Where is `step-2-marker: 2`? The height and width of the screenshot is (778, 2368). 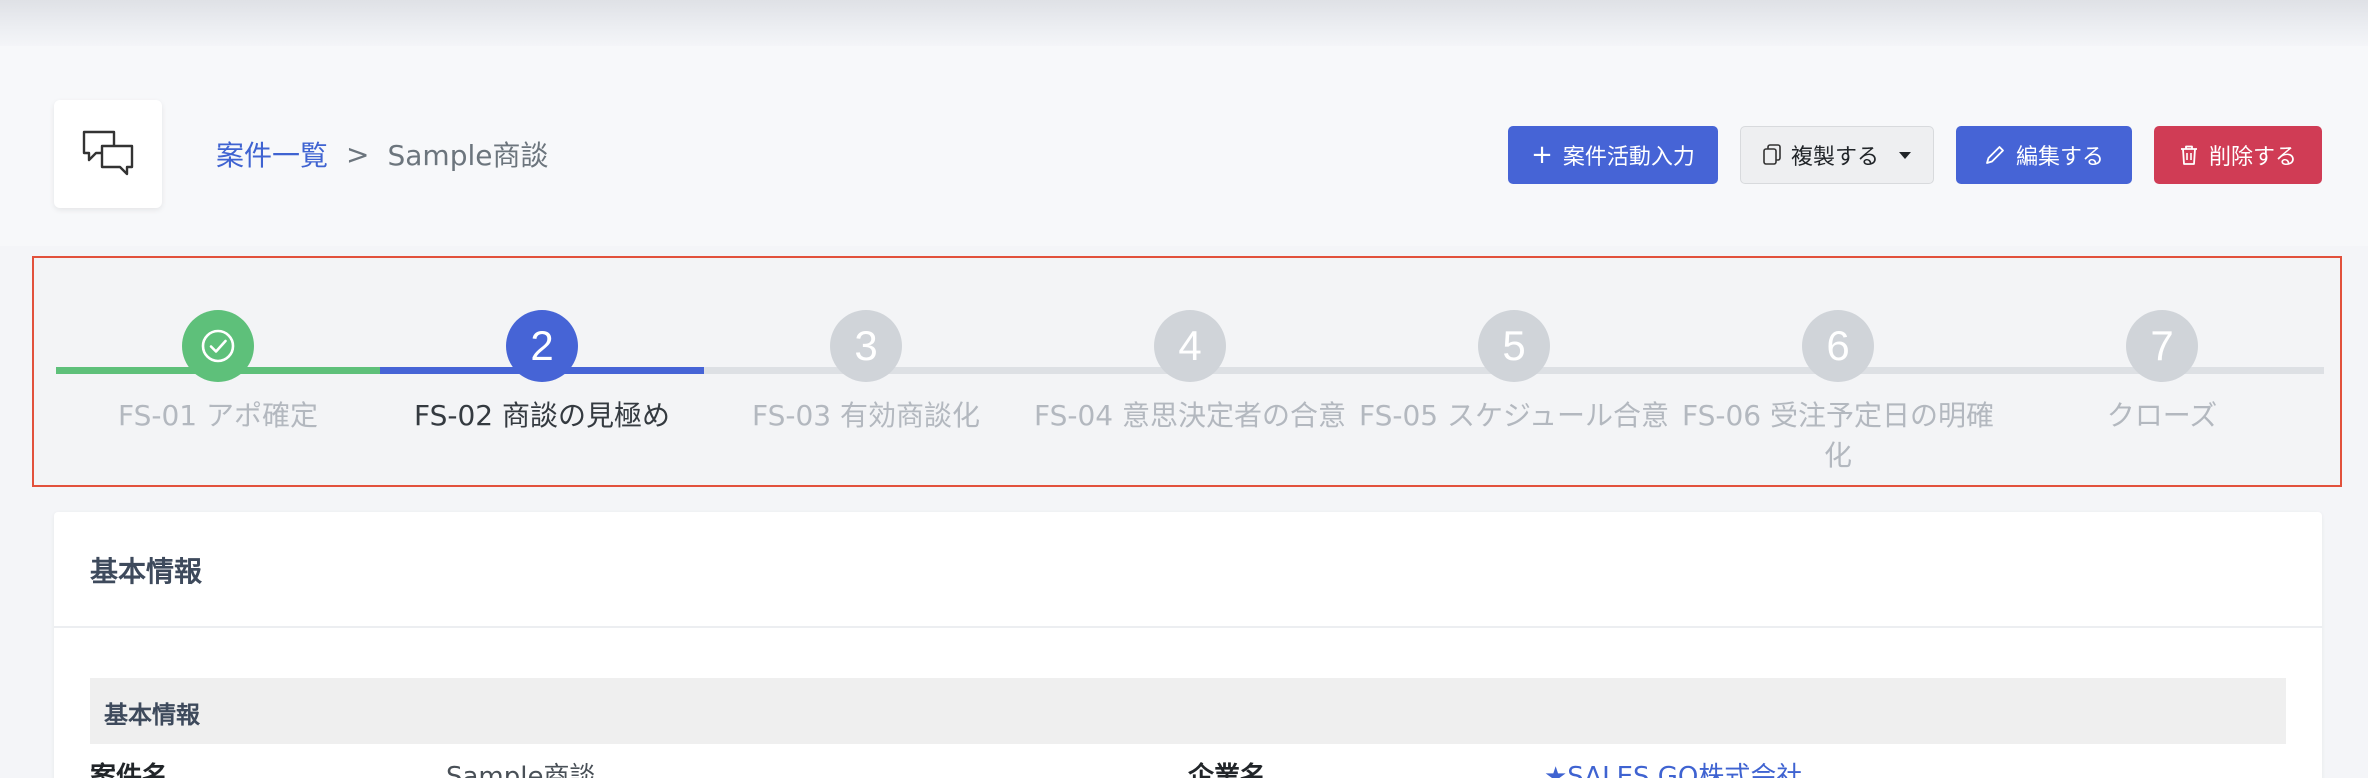 step-2-marker: 2 is located at coordinates (542, 346).